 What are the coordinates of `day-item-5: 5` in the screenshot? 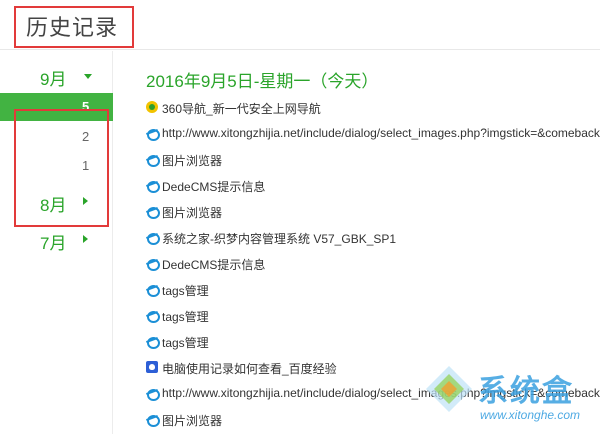 It's located at (56, 107).